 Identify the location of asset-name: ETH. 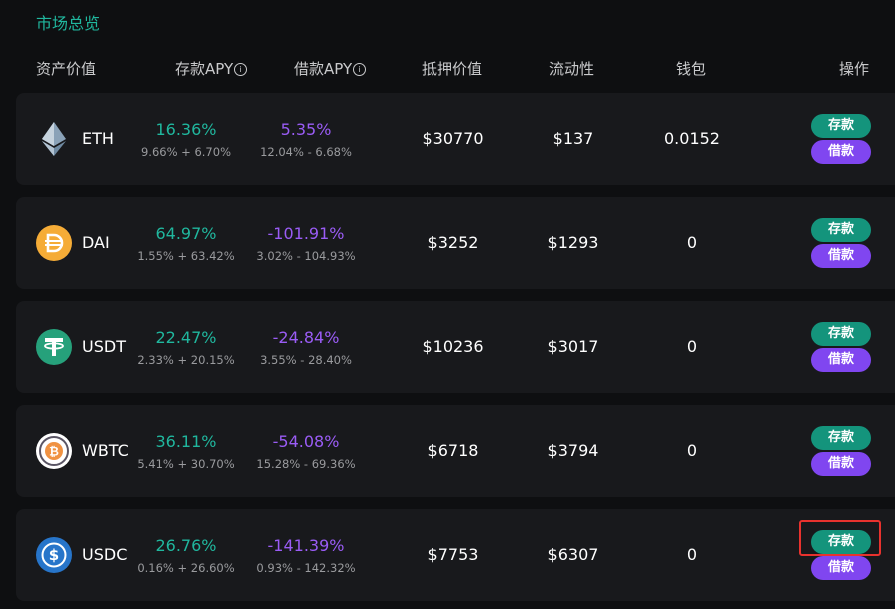
(98, 138).